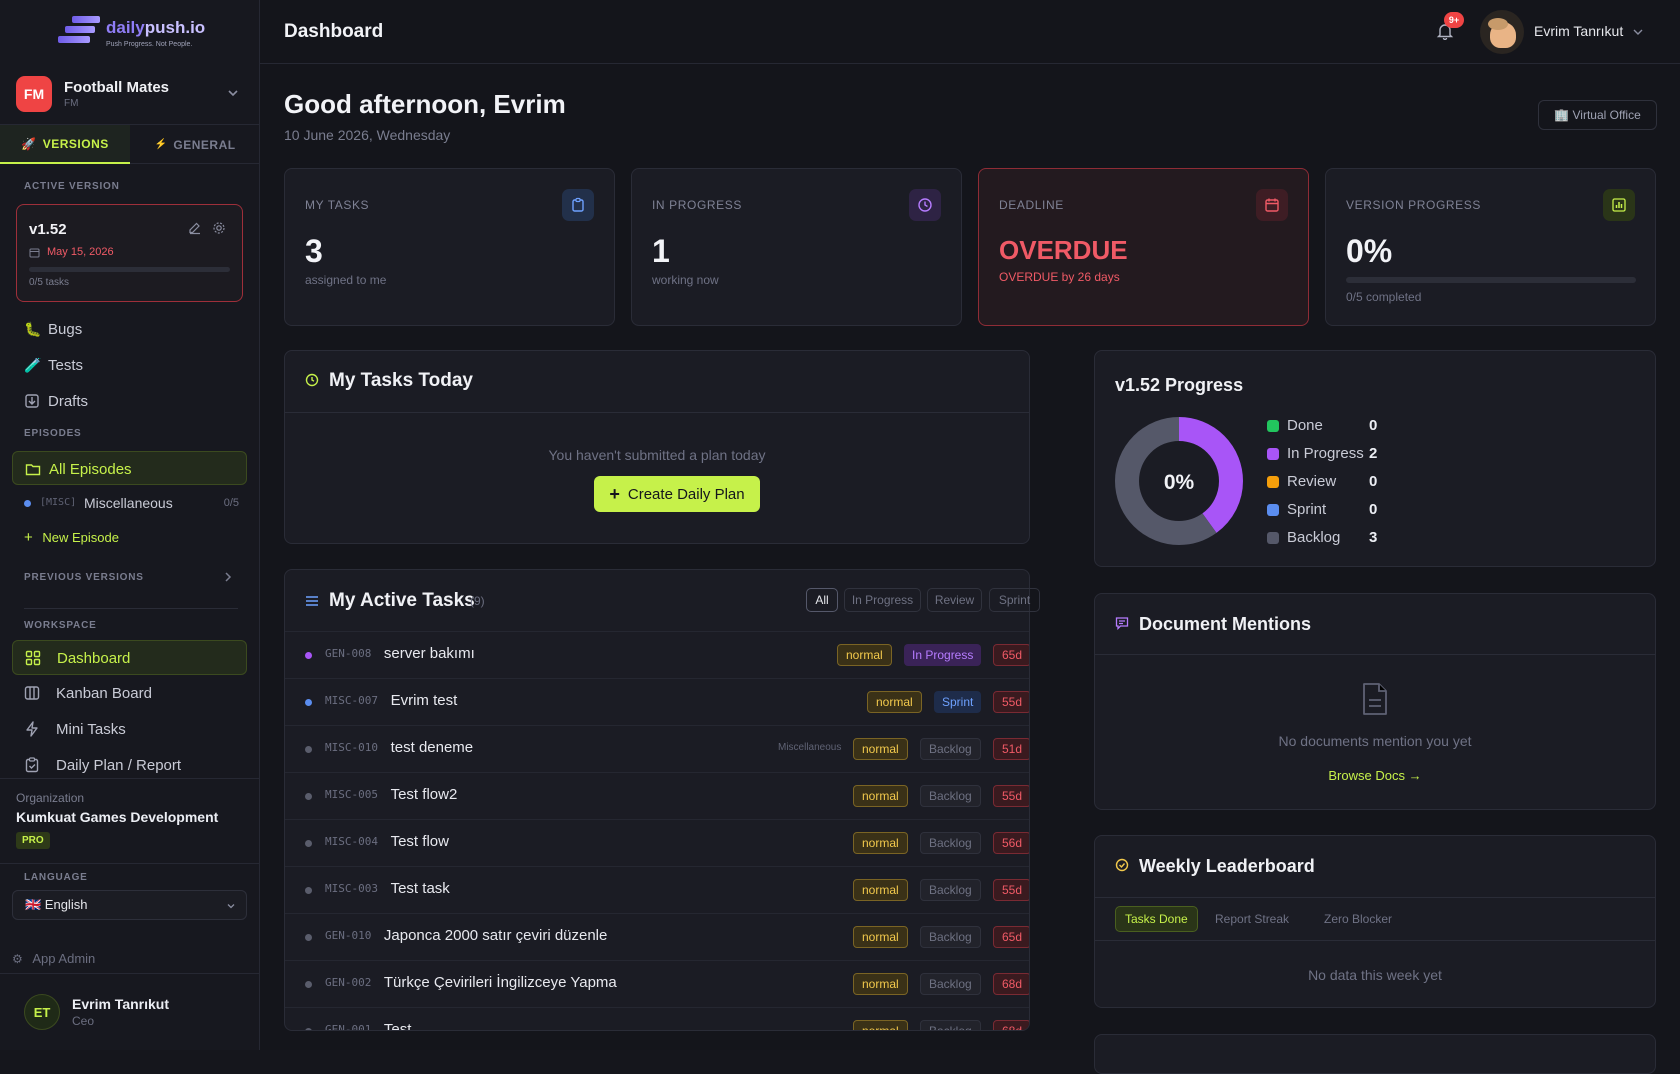 The image size is (1680, 1074). Describe the element at coordinates (1011, 843) in the screenshot. I see `days-badge: 56d` at that location.